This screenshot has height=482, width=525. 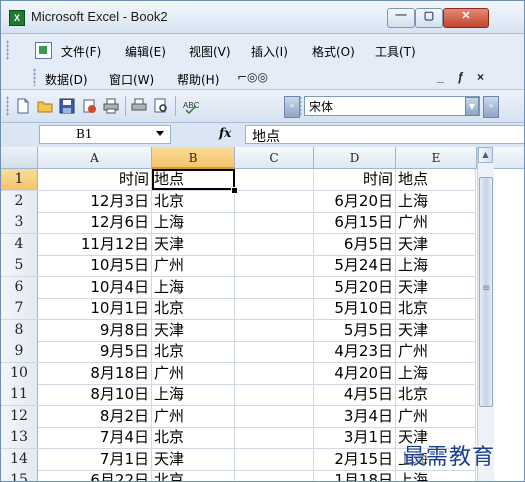 I want to click on row-header: 14, so click(x=19, y=459).